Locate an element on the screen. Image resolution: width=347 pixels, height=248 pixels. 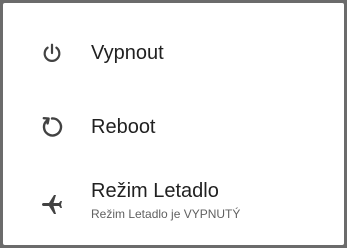
airplane-mode-label: Režim Letadlo is located at coordinates (155, 191).